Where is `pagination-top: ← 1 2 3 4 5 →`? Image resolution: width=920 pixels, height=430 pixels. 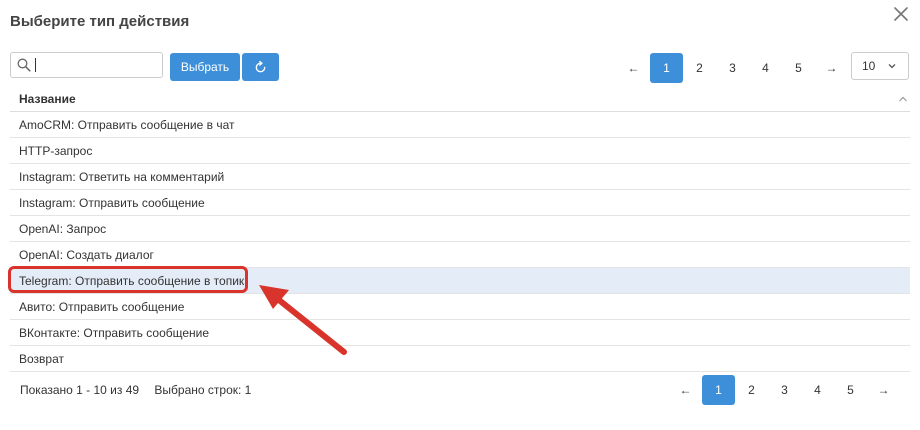
pagination-top: ← 1 2 3 4 5 → is located at coordinates (732, 68).